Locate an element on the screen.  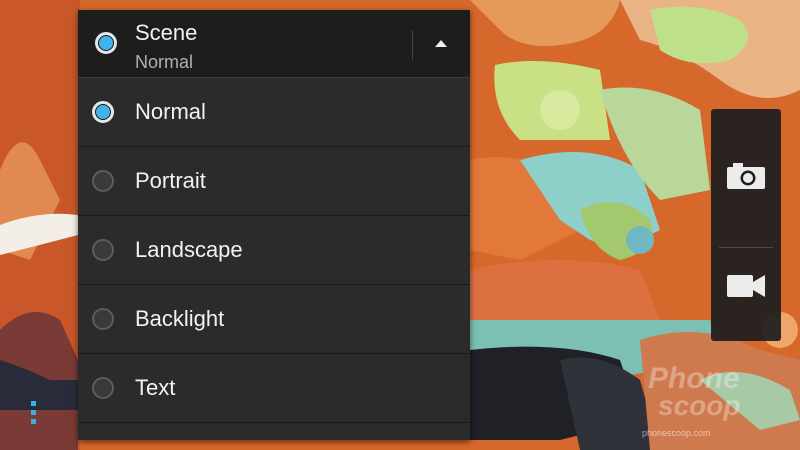
chevron-up-icon is located at coordinates (441, 43).